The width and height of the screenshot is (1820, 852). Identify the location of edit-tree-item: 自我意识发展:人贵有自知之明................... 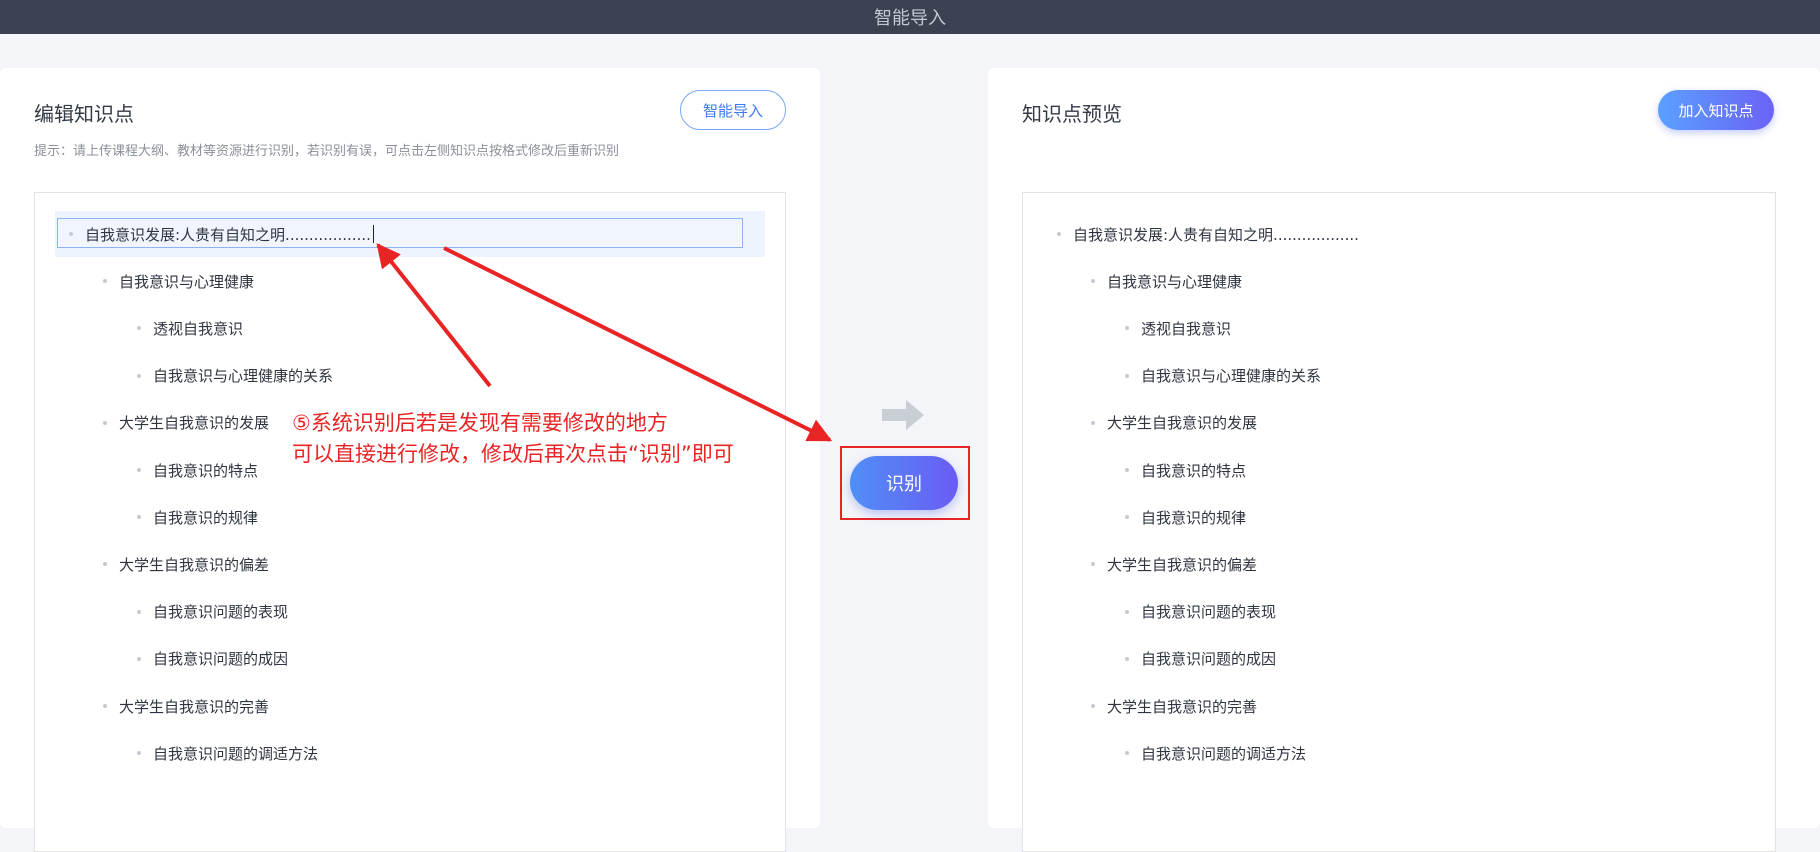
(221, 234).